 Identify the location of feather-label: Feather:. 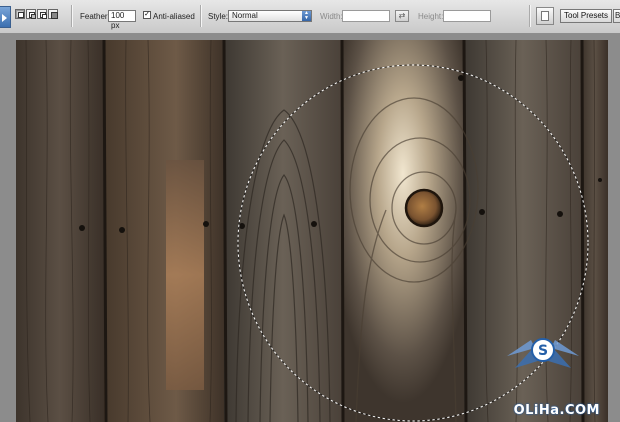
(95, 16).